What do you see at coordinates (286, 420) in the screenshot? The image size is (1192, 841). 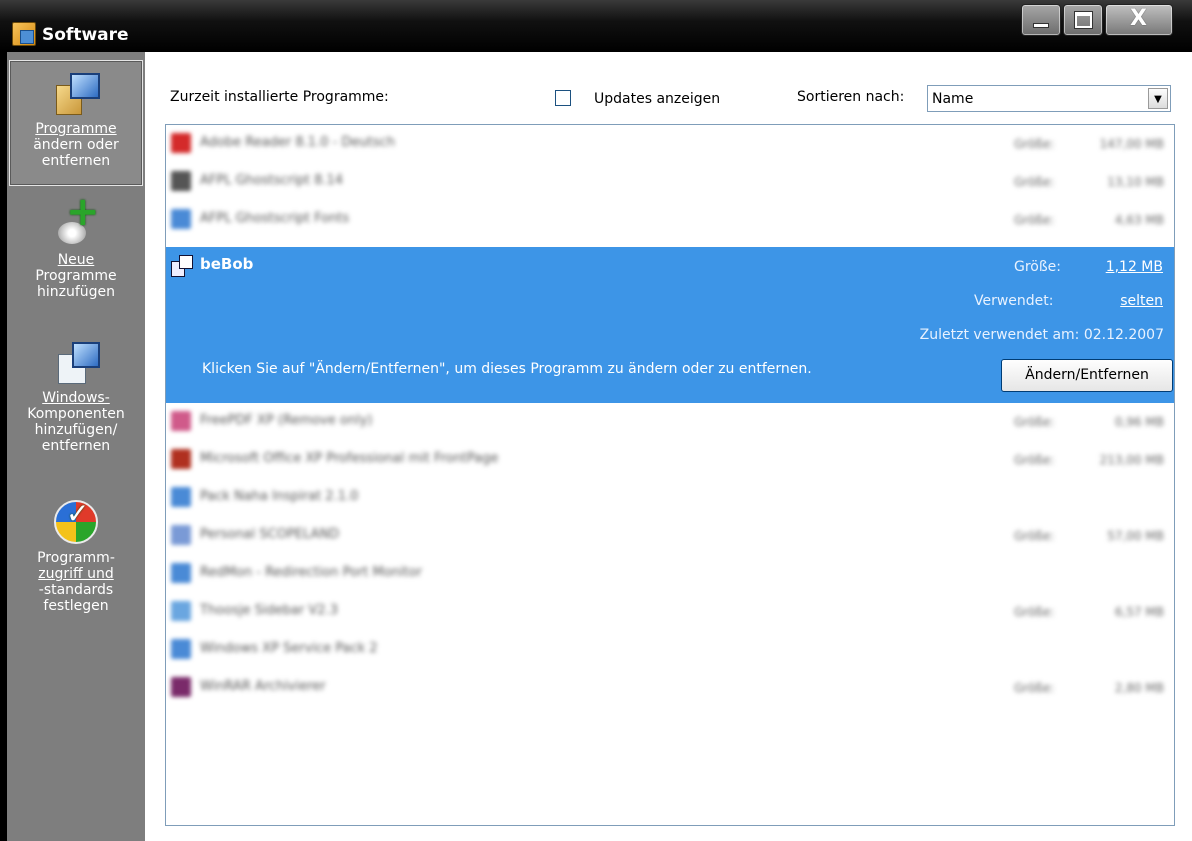 I see `program-name: FreePDF XP (Remove only)` at bounding box center [286, 420].